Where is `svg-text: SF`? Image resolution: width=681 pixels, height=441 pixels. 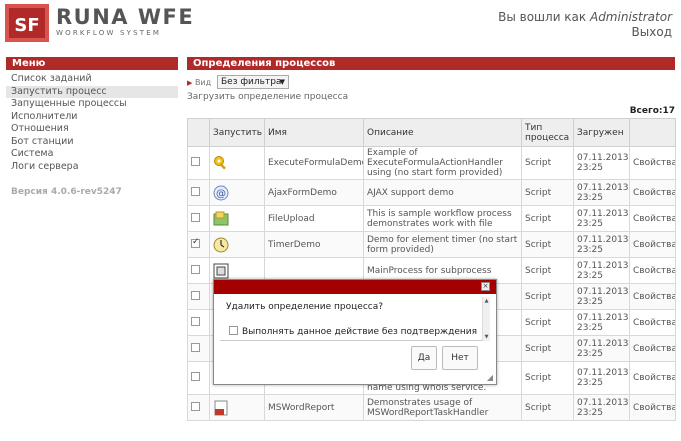 svg-text: SF is located at coordinates (26, 25).